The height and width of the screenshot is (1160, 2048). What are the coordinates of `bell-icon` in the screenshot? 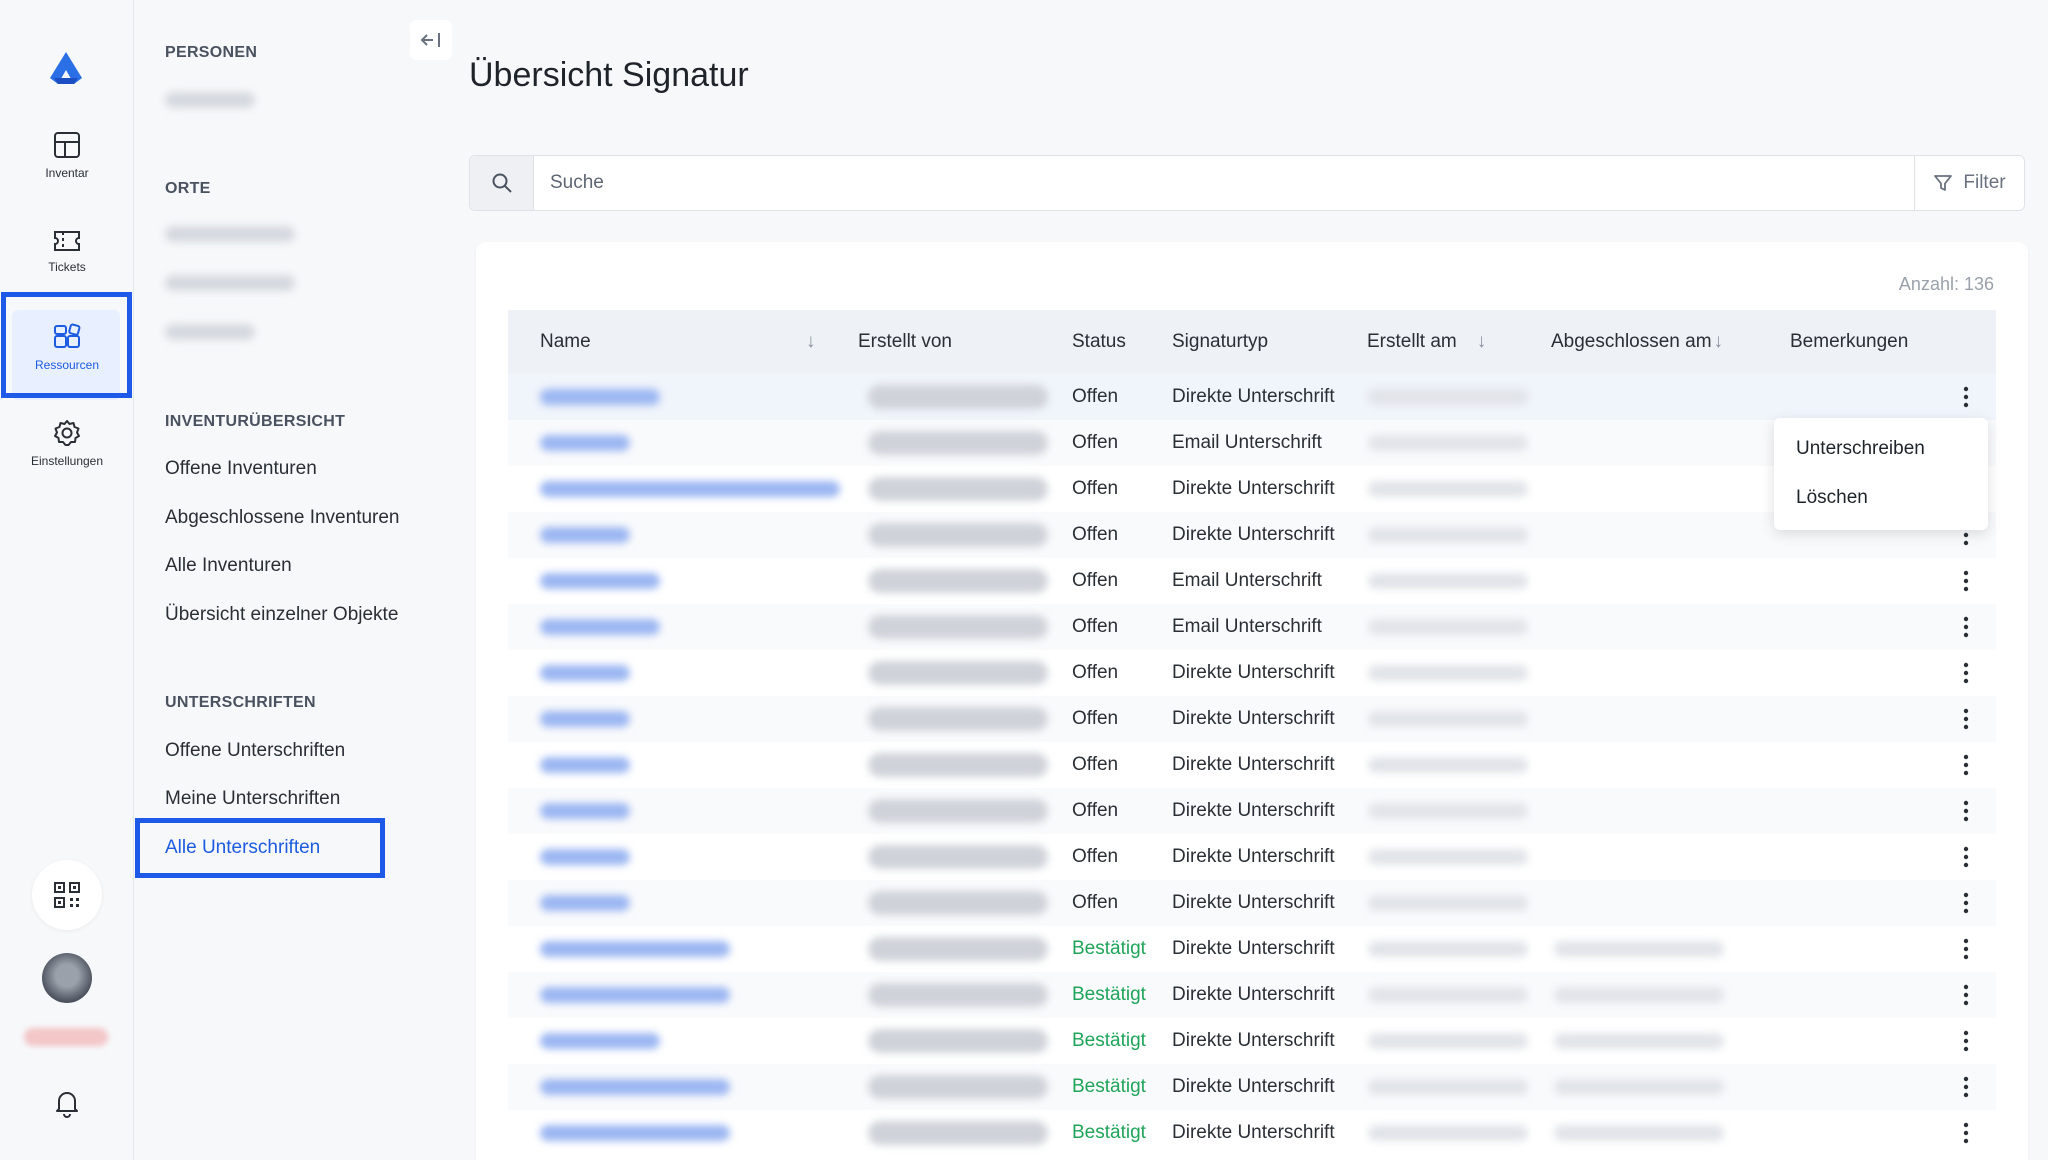 It's located at (67, 1103).